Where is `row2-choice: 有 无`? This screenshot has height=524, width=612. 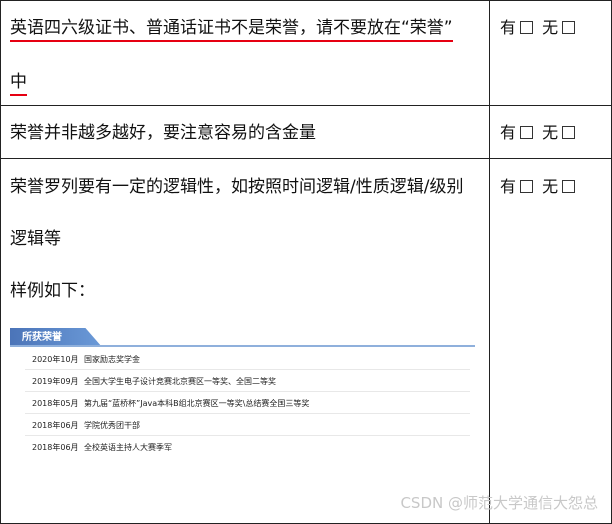 row2-choice: 有 无 is located at coordinates (539, 133).